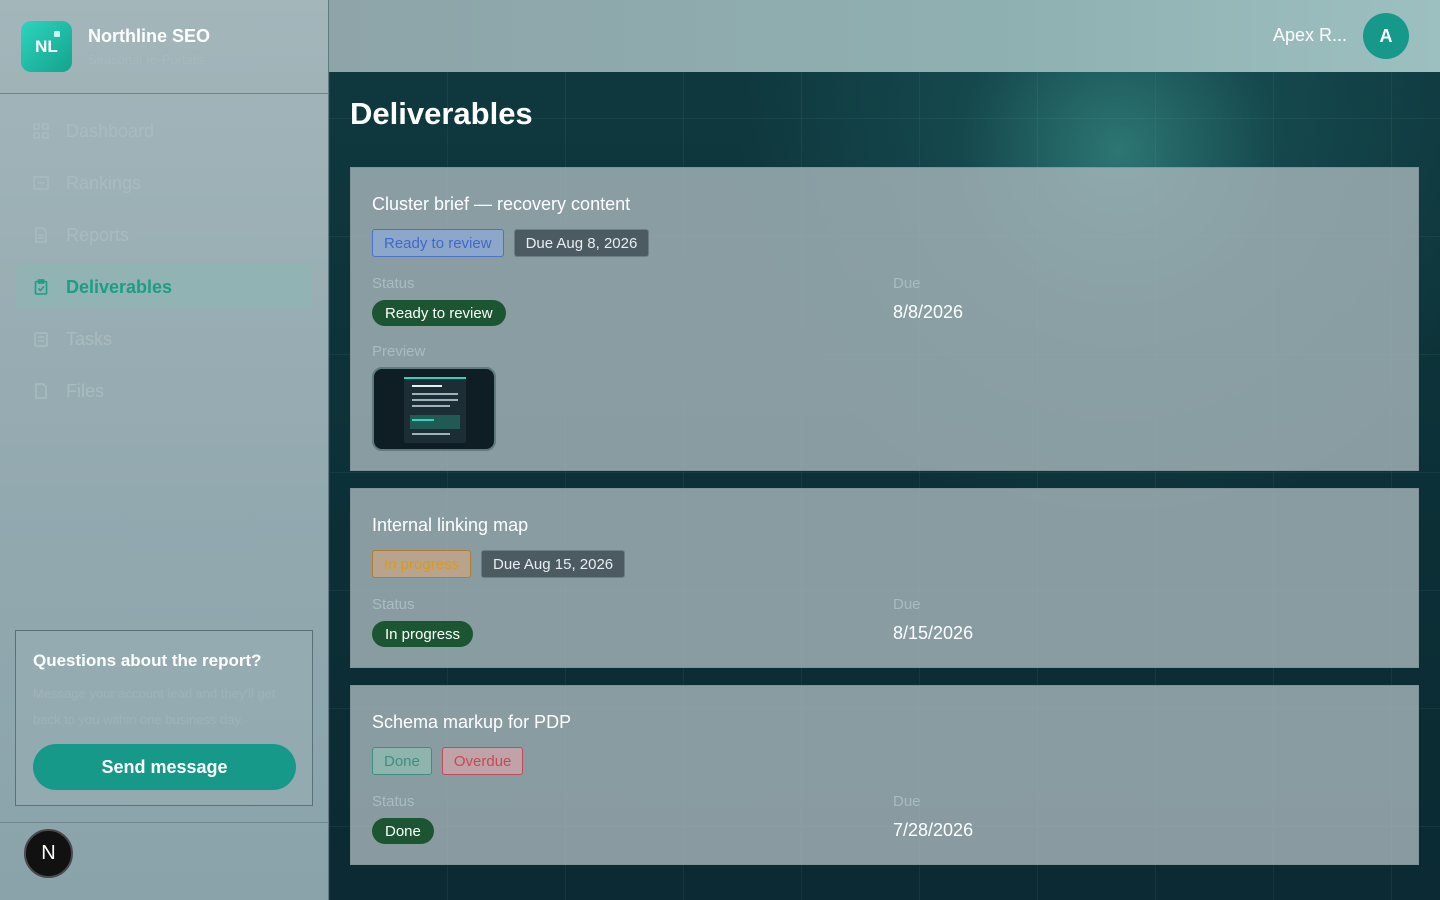  I want to click on page-title: Deliverables, so click(441, 113).